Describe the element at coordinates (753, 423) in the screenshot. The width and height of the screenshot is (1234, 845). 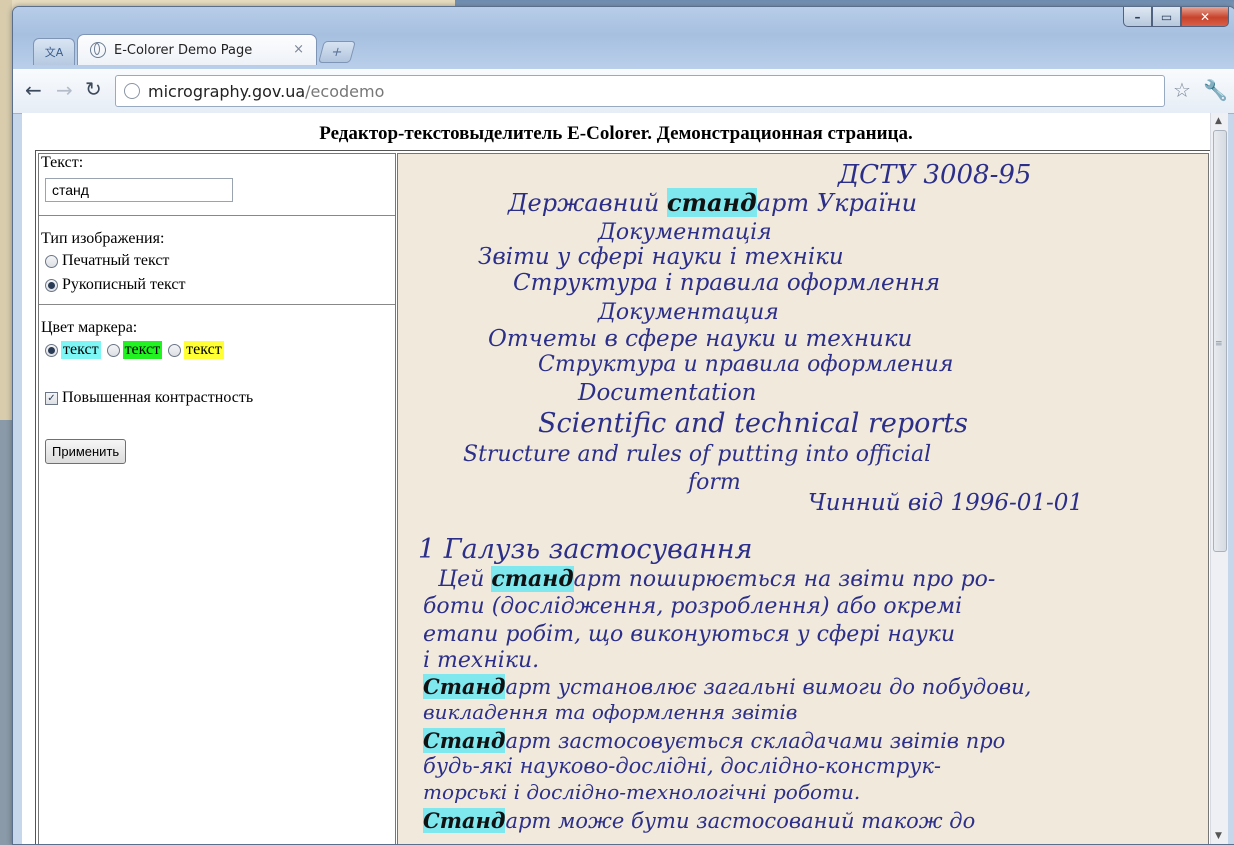
I see `doc-line: Scientific and technical reports` at that location.